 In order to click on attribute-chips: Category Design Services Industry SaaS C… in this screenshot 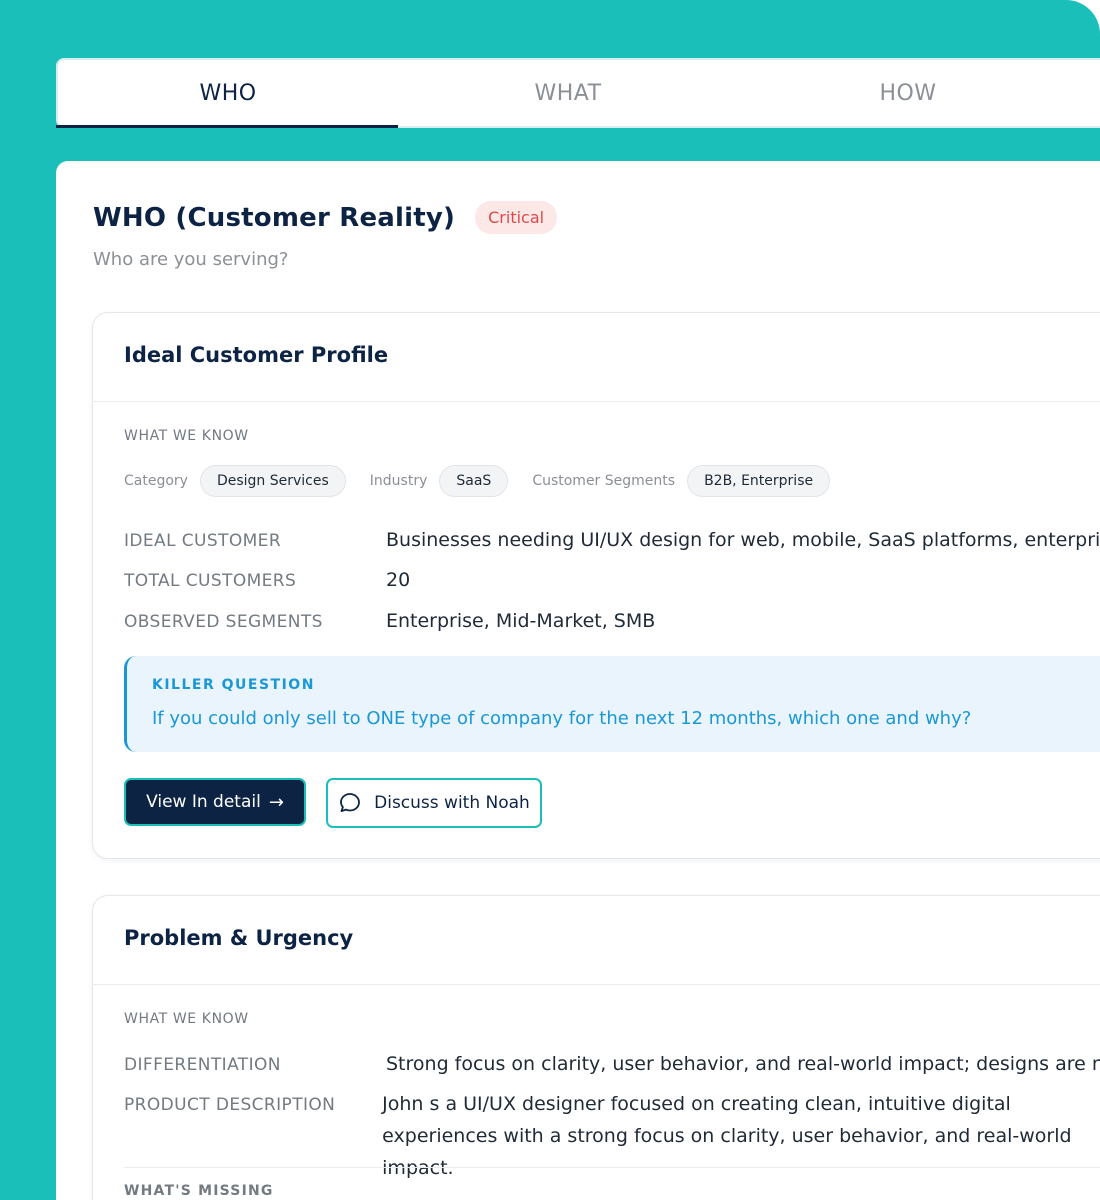, I will do `click(489, 481)`.